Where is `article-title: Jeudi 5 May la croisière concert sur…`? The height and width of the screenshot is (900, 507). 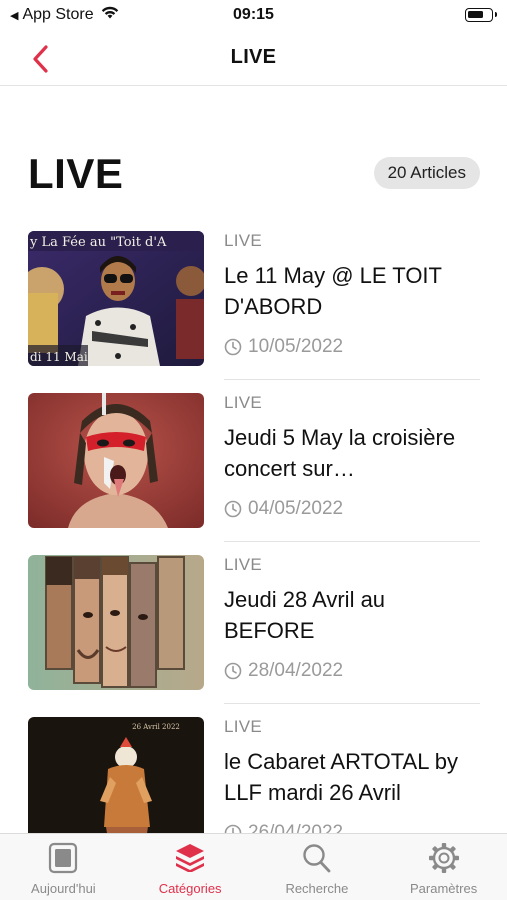
article-title: Jeudi 5 May la croisière concert sur… is located at coordinates (340, 453).